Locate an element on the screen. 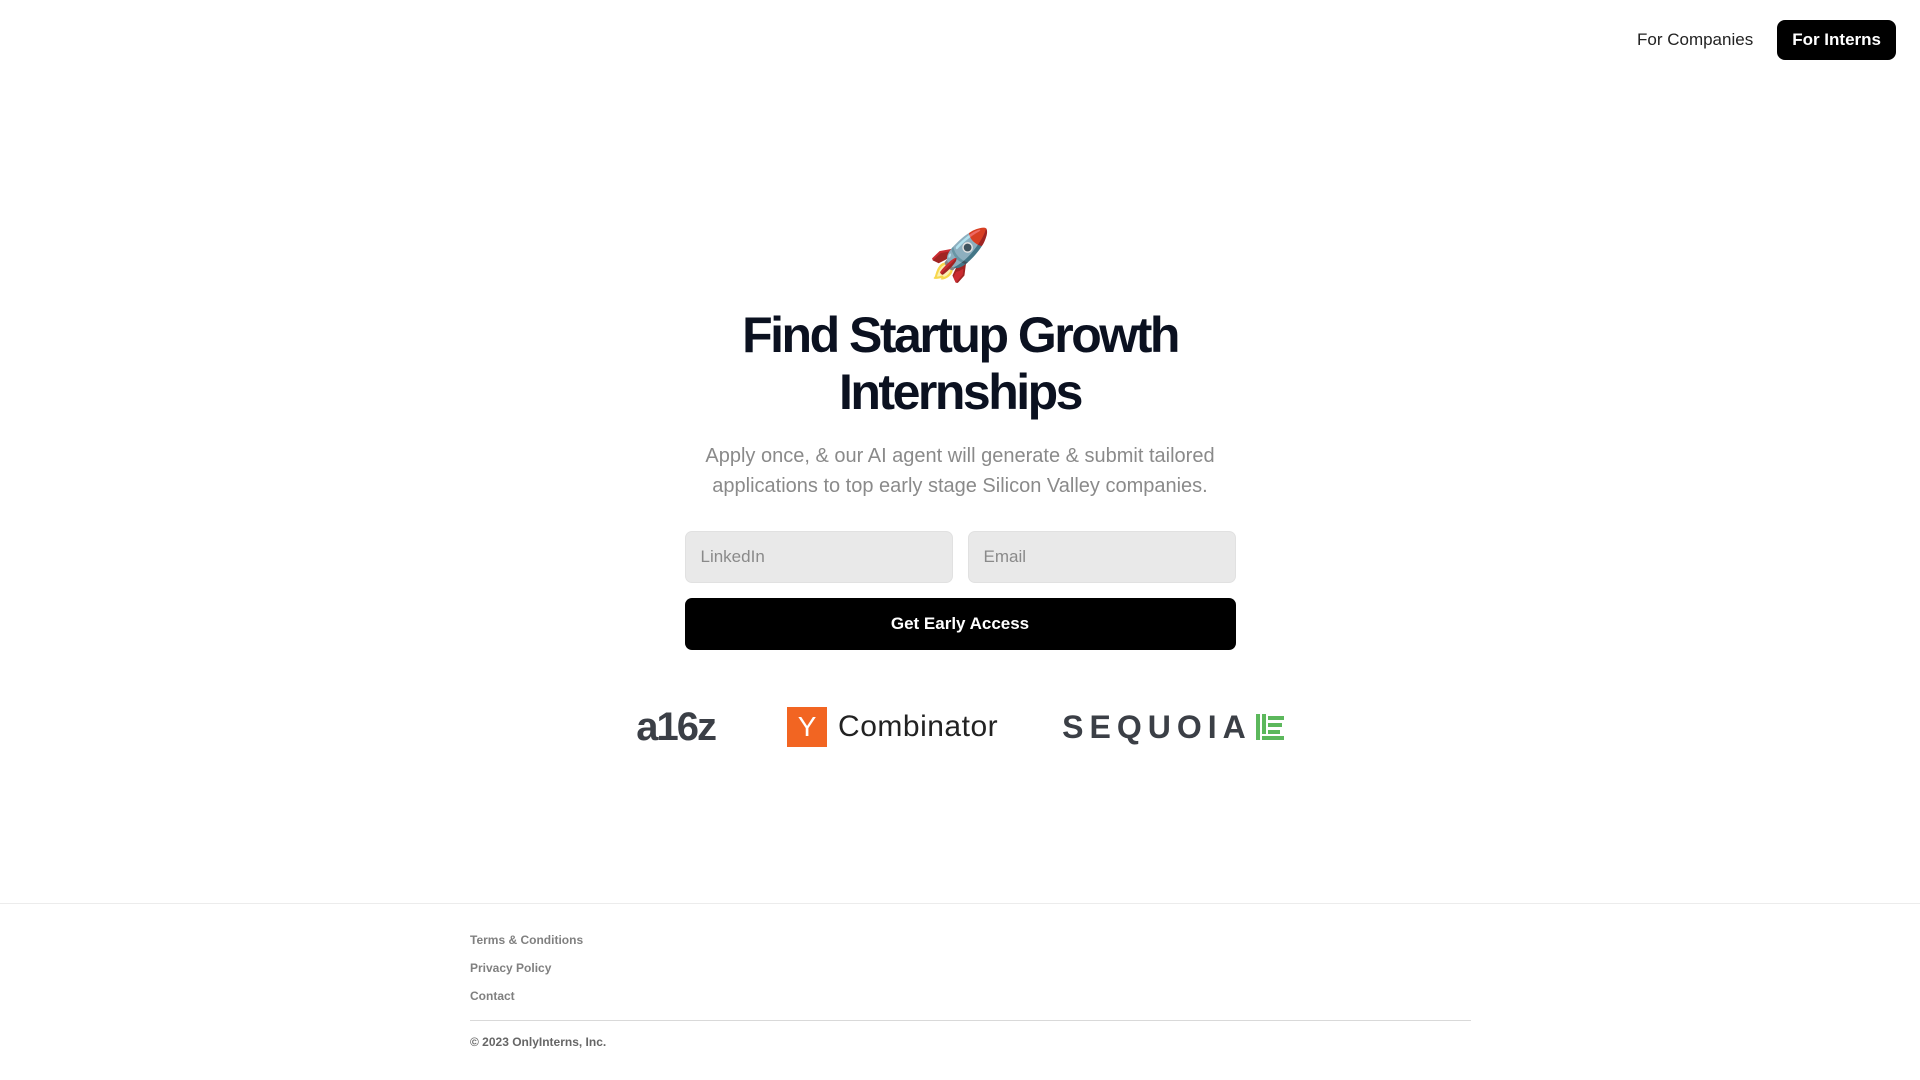 Image resolution: width=1920 pixels, height=1080 pixels. copyright-text: © 2023 OnlyInterns, Inc. is located at coordinates (538, 1042).